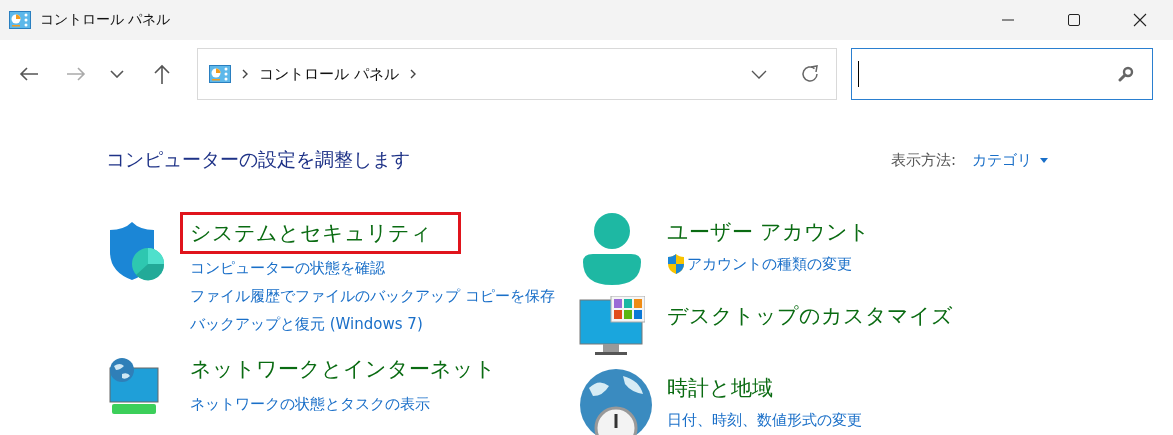  Describe the element at coordinates (923, 160) in the screenshot. I see `view-by-label: 表示方法:` at that location.